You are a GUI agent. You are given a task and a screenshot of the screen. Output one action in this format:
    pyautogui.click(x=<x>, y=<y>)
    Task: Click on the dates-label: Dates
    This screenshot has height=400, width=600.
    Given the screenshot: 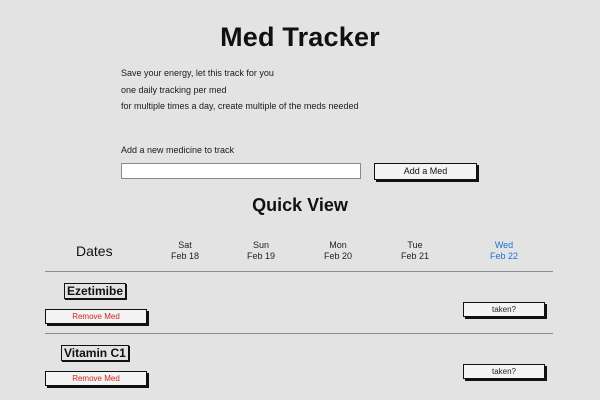 What is the action you would take?
    pyautogui.click(x=94, y=251)
    